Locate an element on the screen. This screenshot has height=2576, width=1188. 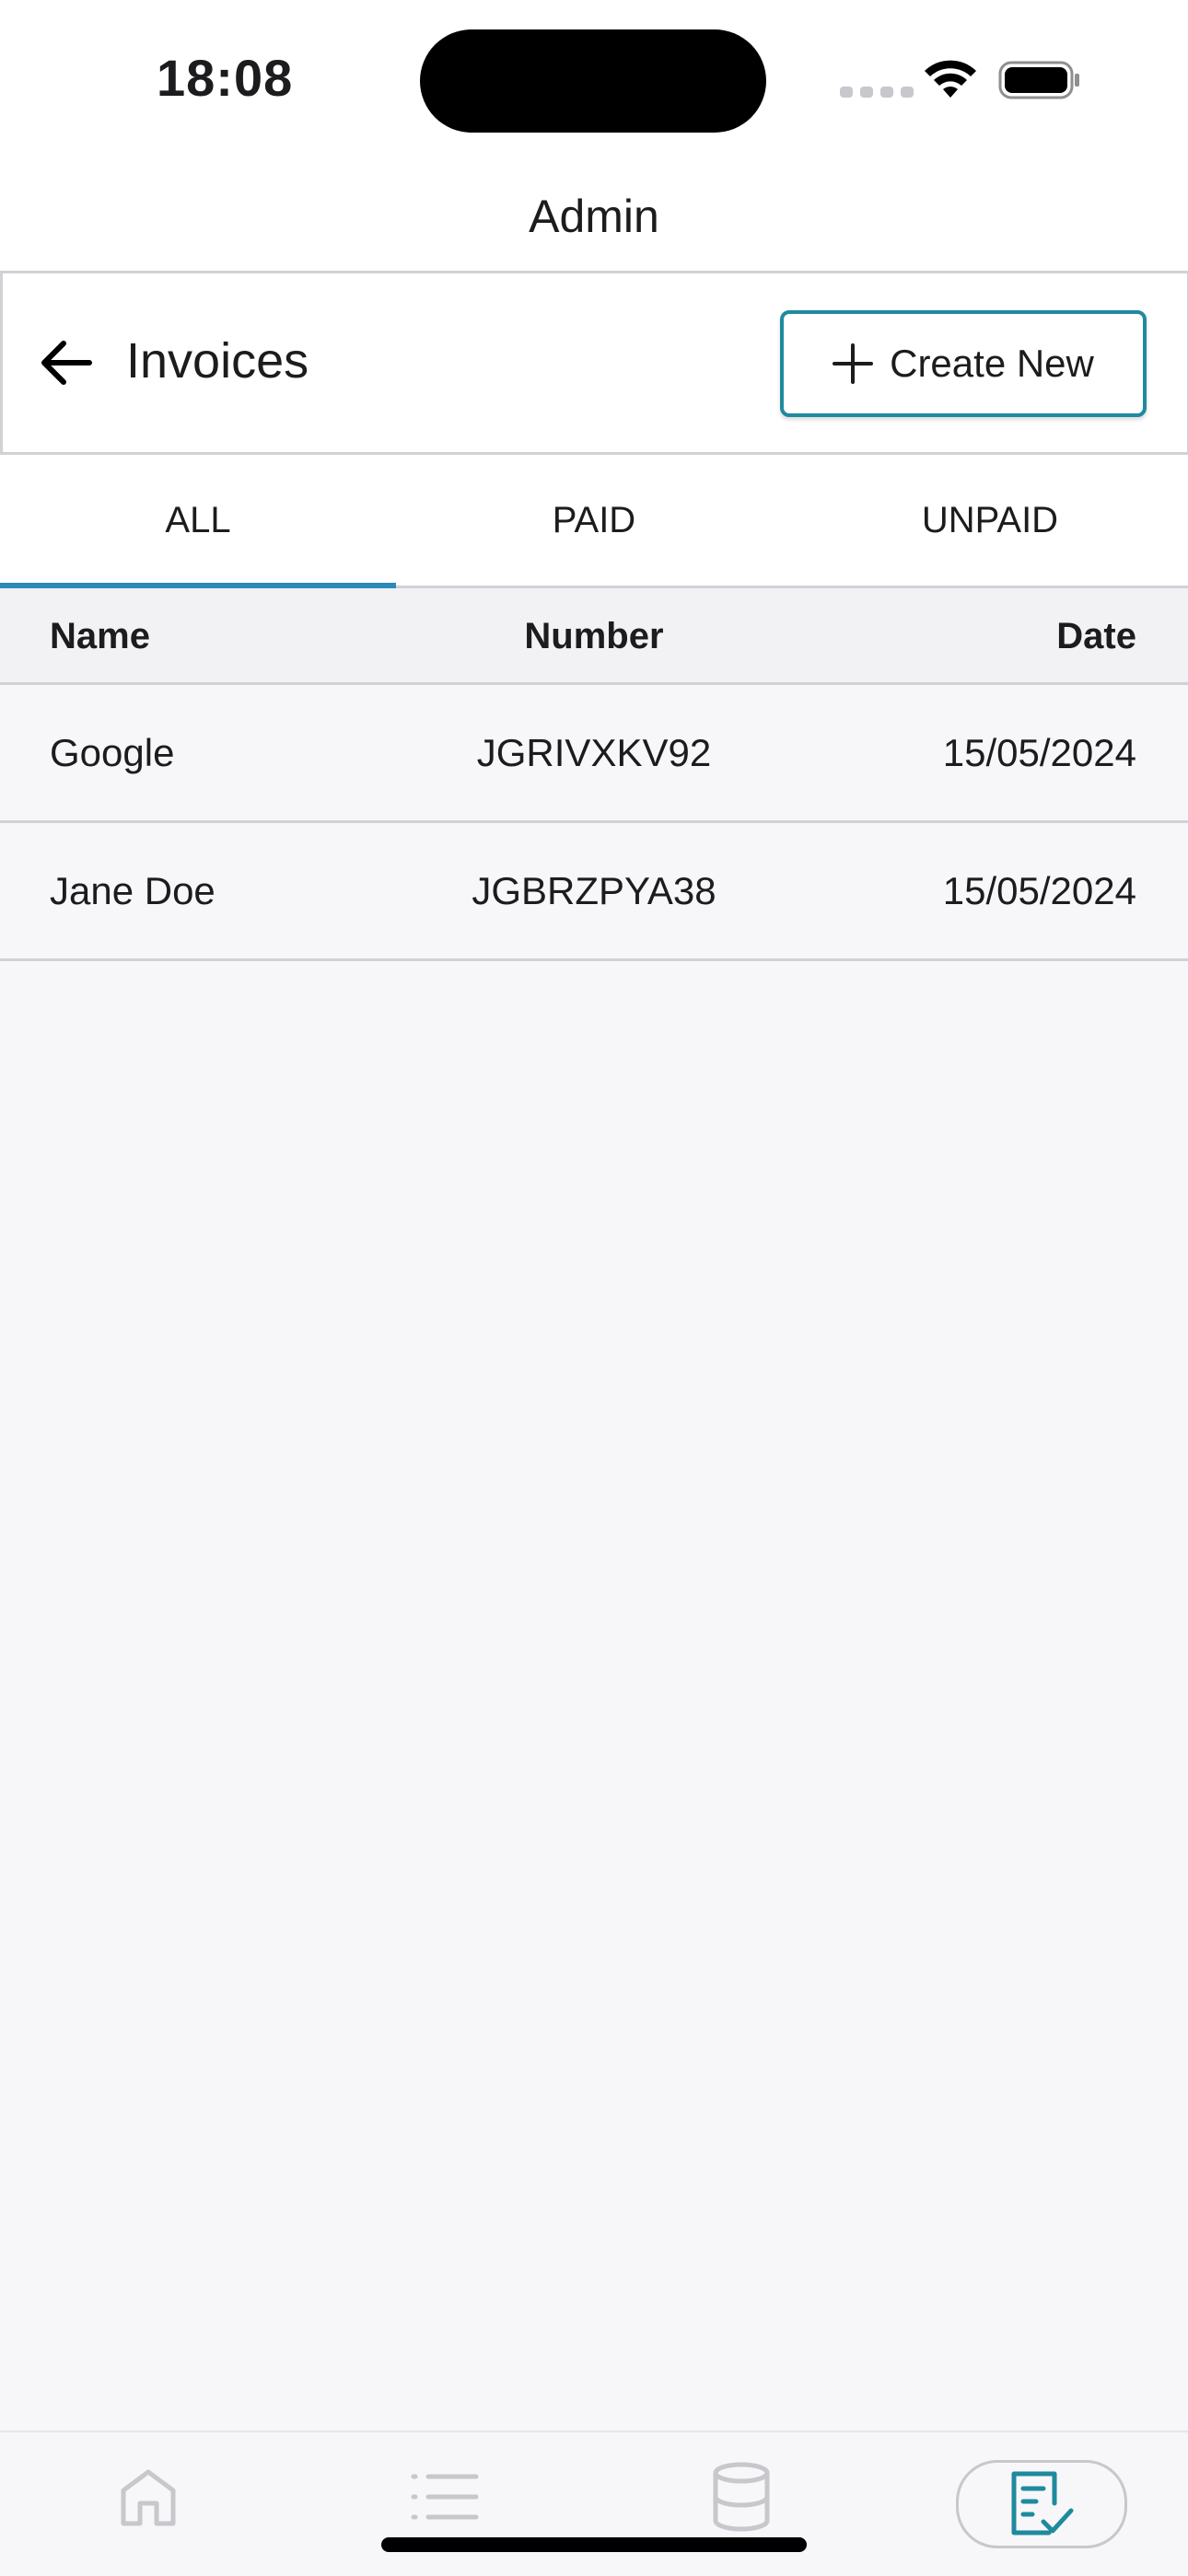
invoice-check-icon is located at coordinates (1042, 2503).